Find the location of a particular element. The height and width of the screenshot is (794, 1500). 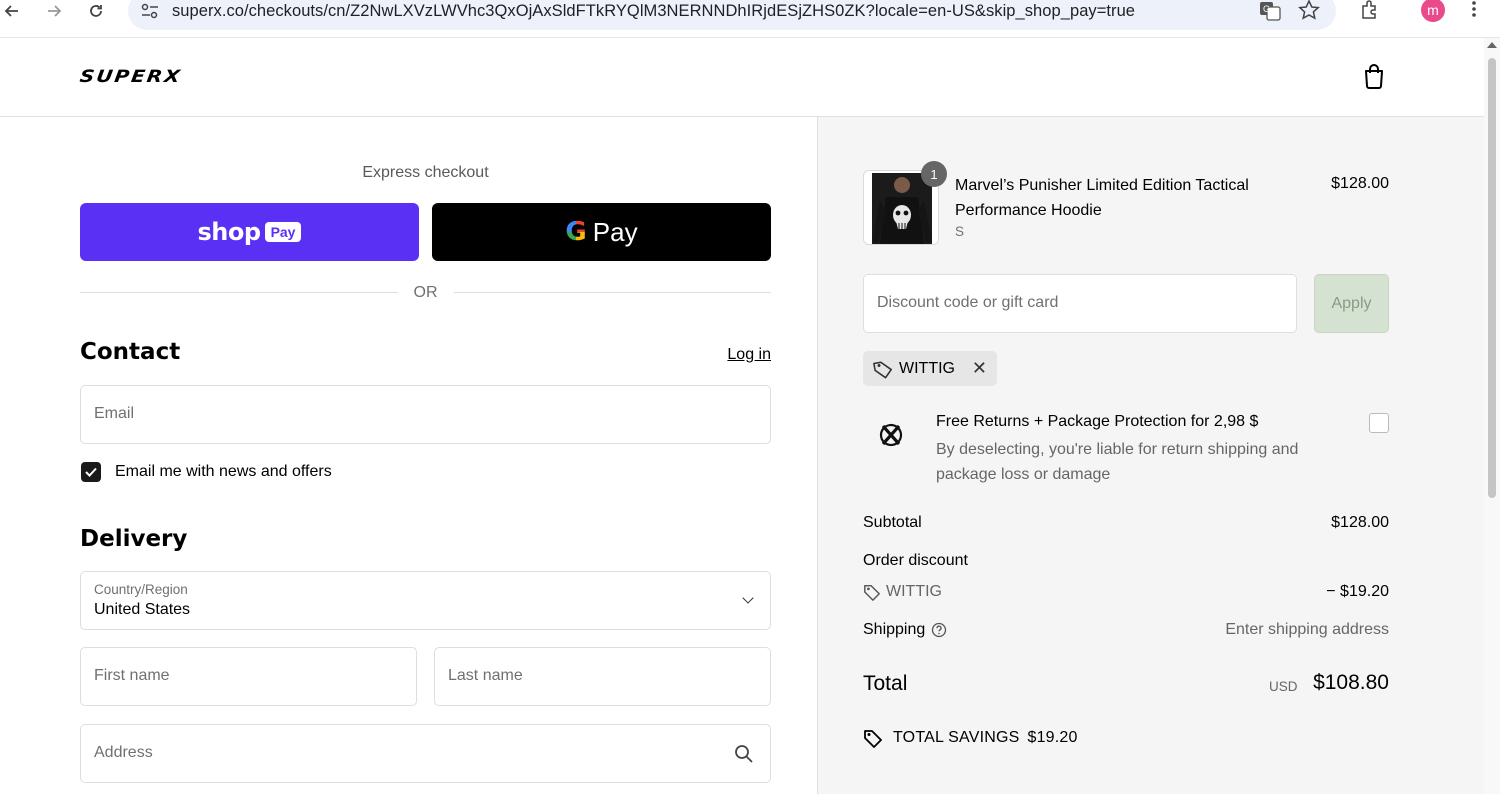

site-settings-icon is located at coordinates (150, 11).